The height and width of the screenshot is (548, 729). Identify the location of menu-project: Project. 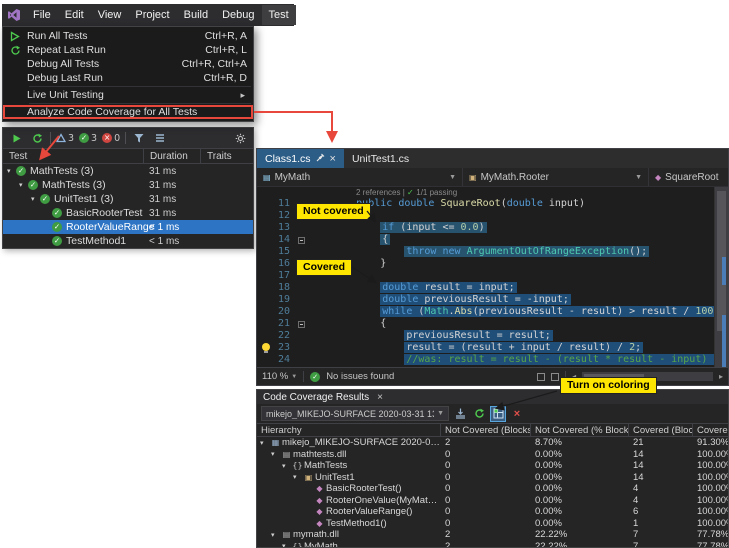
(152, 15).